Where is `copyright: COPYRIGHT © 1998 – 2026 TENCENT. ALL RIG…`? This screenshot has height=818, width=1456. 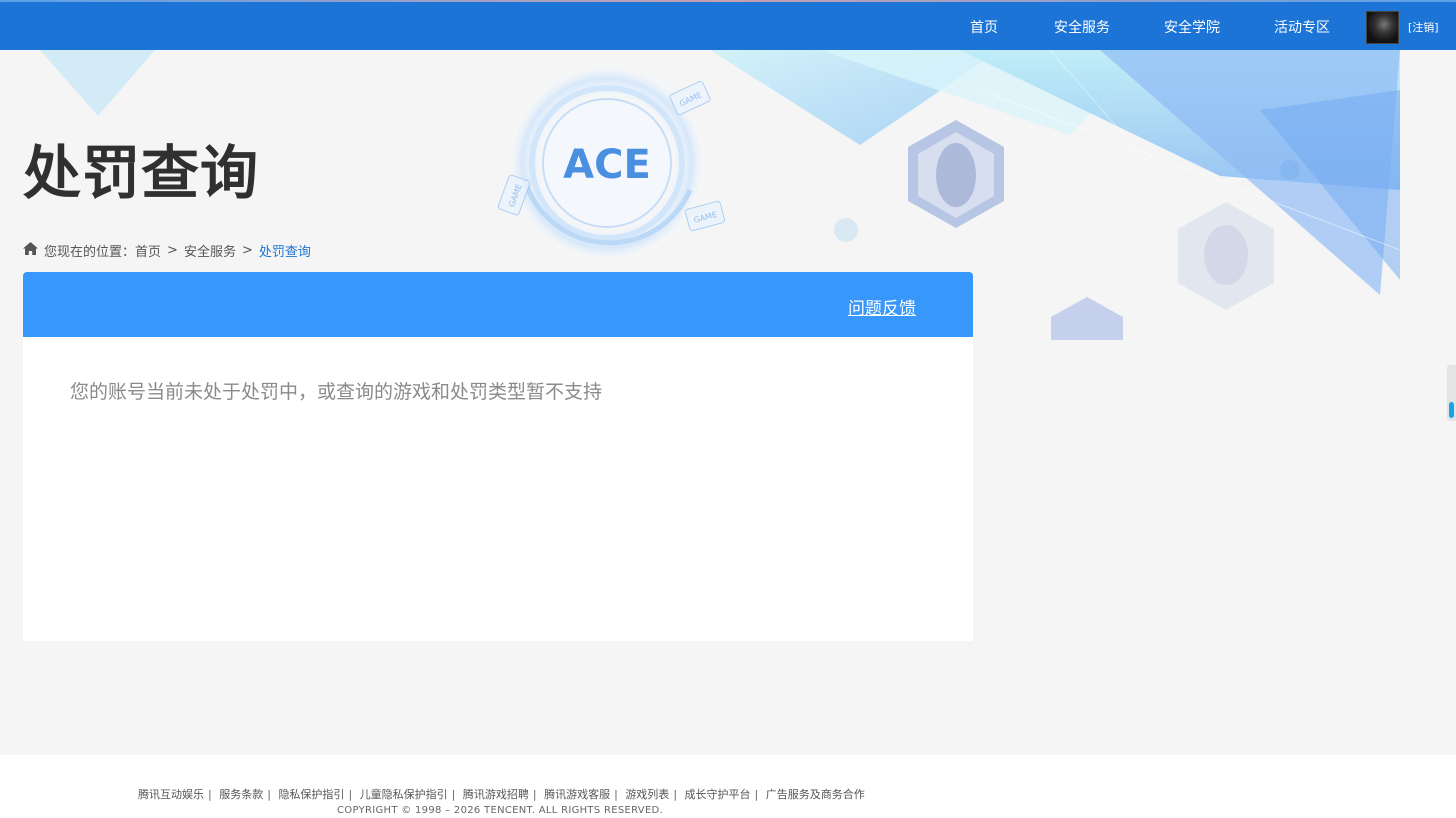
copyright: COPYRIGHT © 1998 – 2026 TENCENT. ALL RIG… is located at coordinates (500, 810).